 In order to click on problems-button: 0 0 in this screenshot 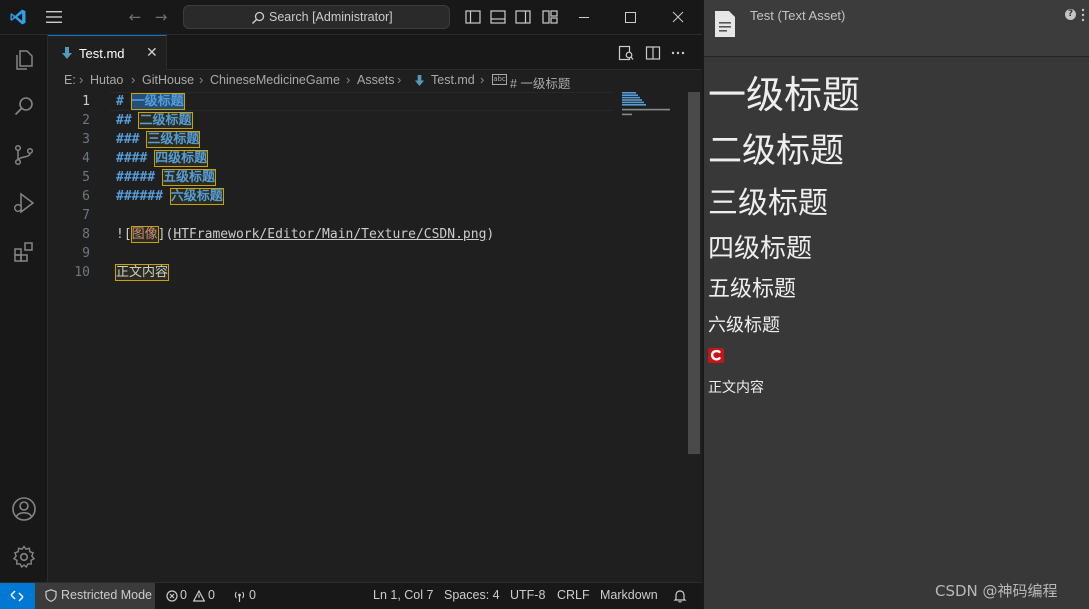, I will do `click(195, 596)`.